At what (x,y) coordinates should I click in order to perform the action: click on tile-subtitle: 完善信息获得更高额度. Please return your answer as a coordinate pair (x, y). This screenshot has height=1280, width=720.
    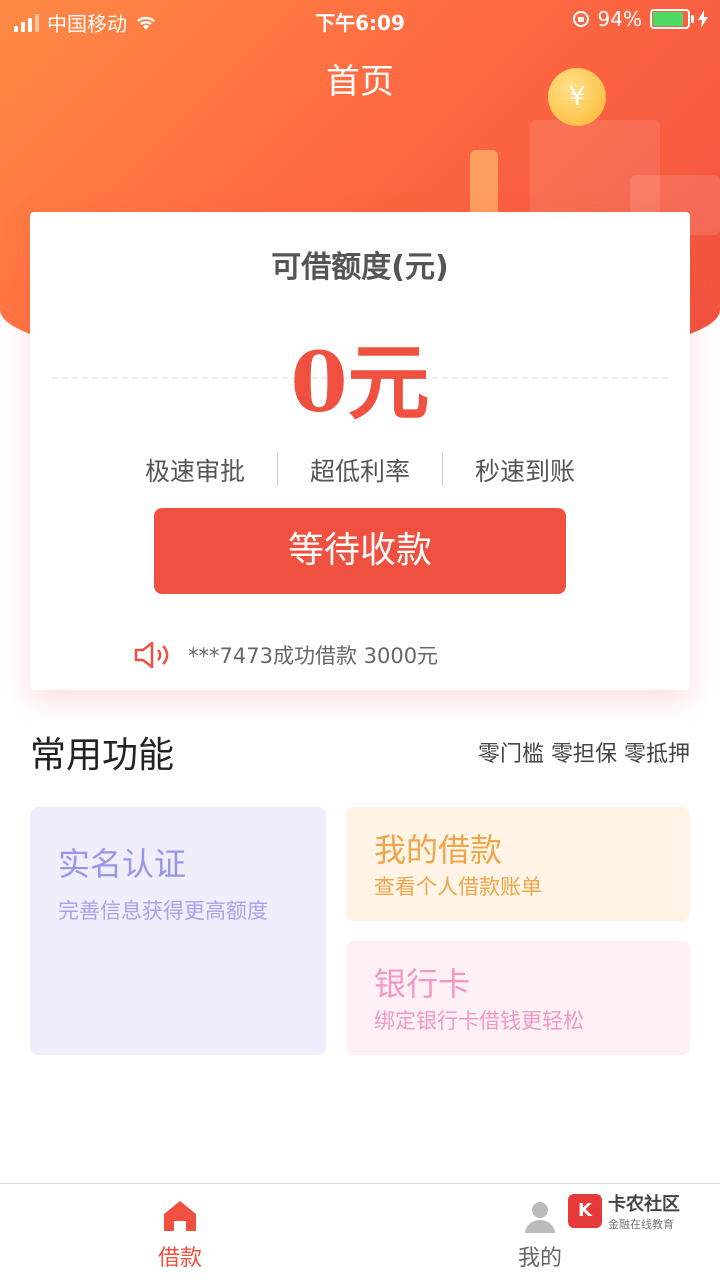
    Looking at the image, I should click on (163, 911).